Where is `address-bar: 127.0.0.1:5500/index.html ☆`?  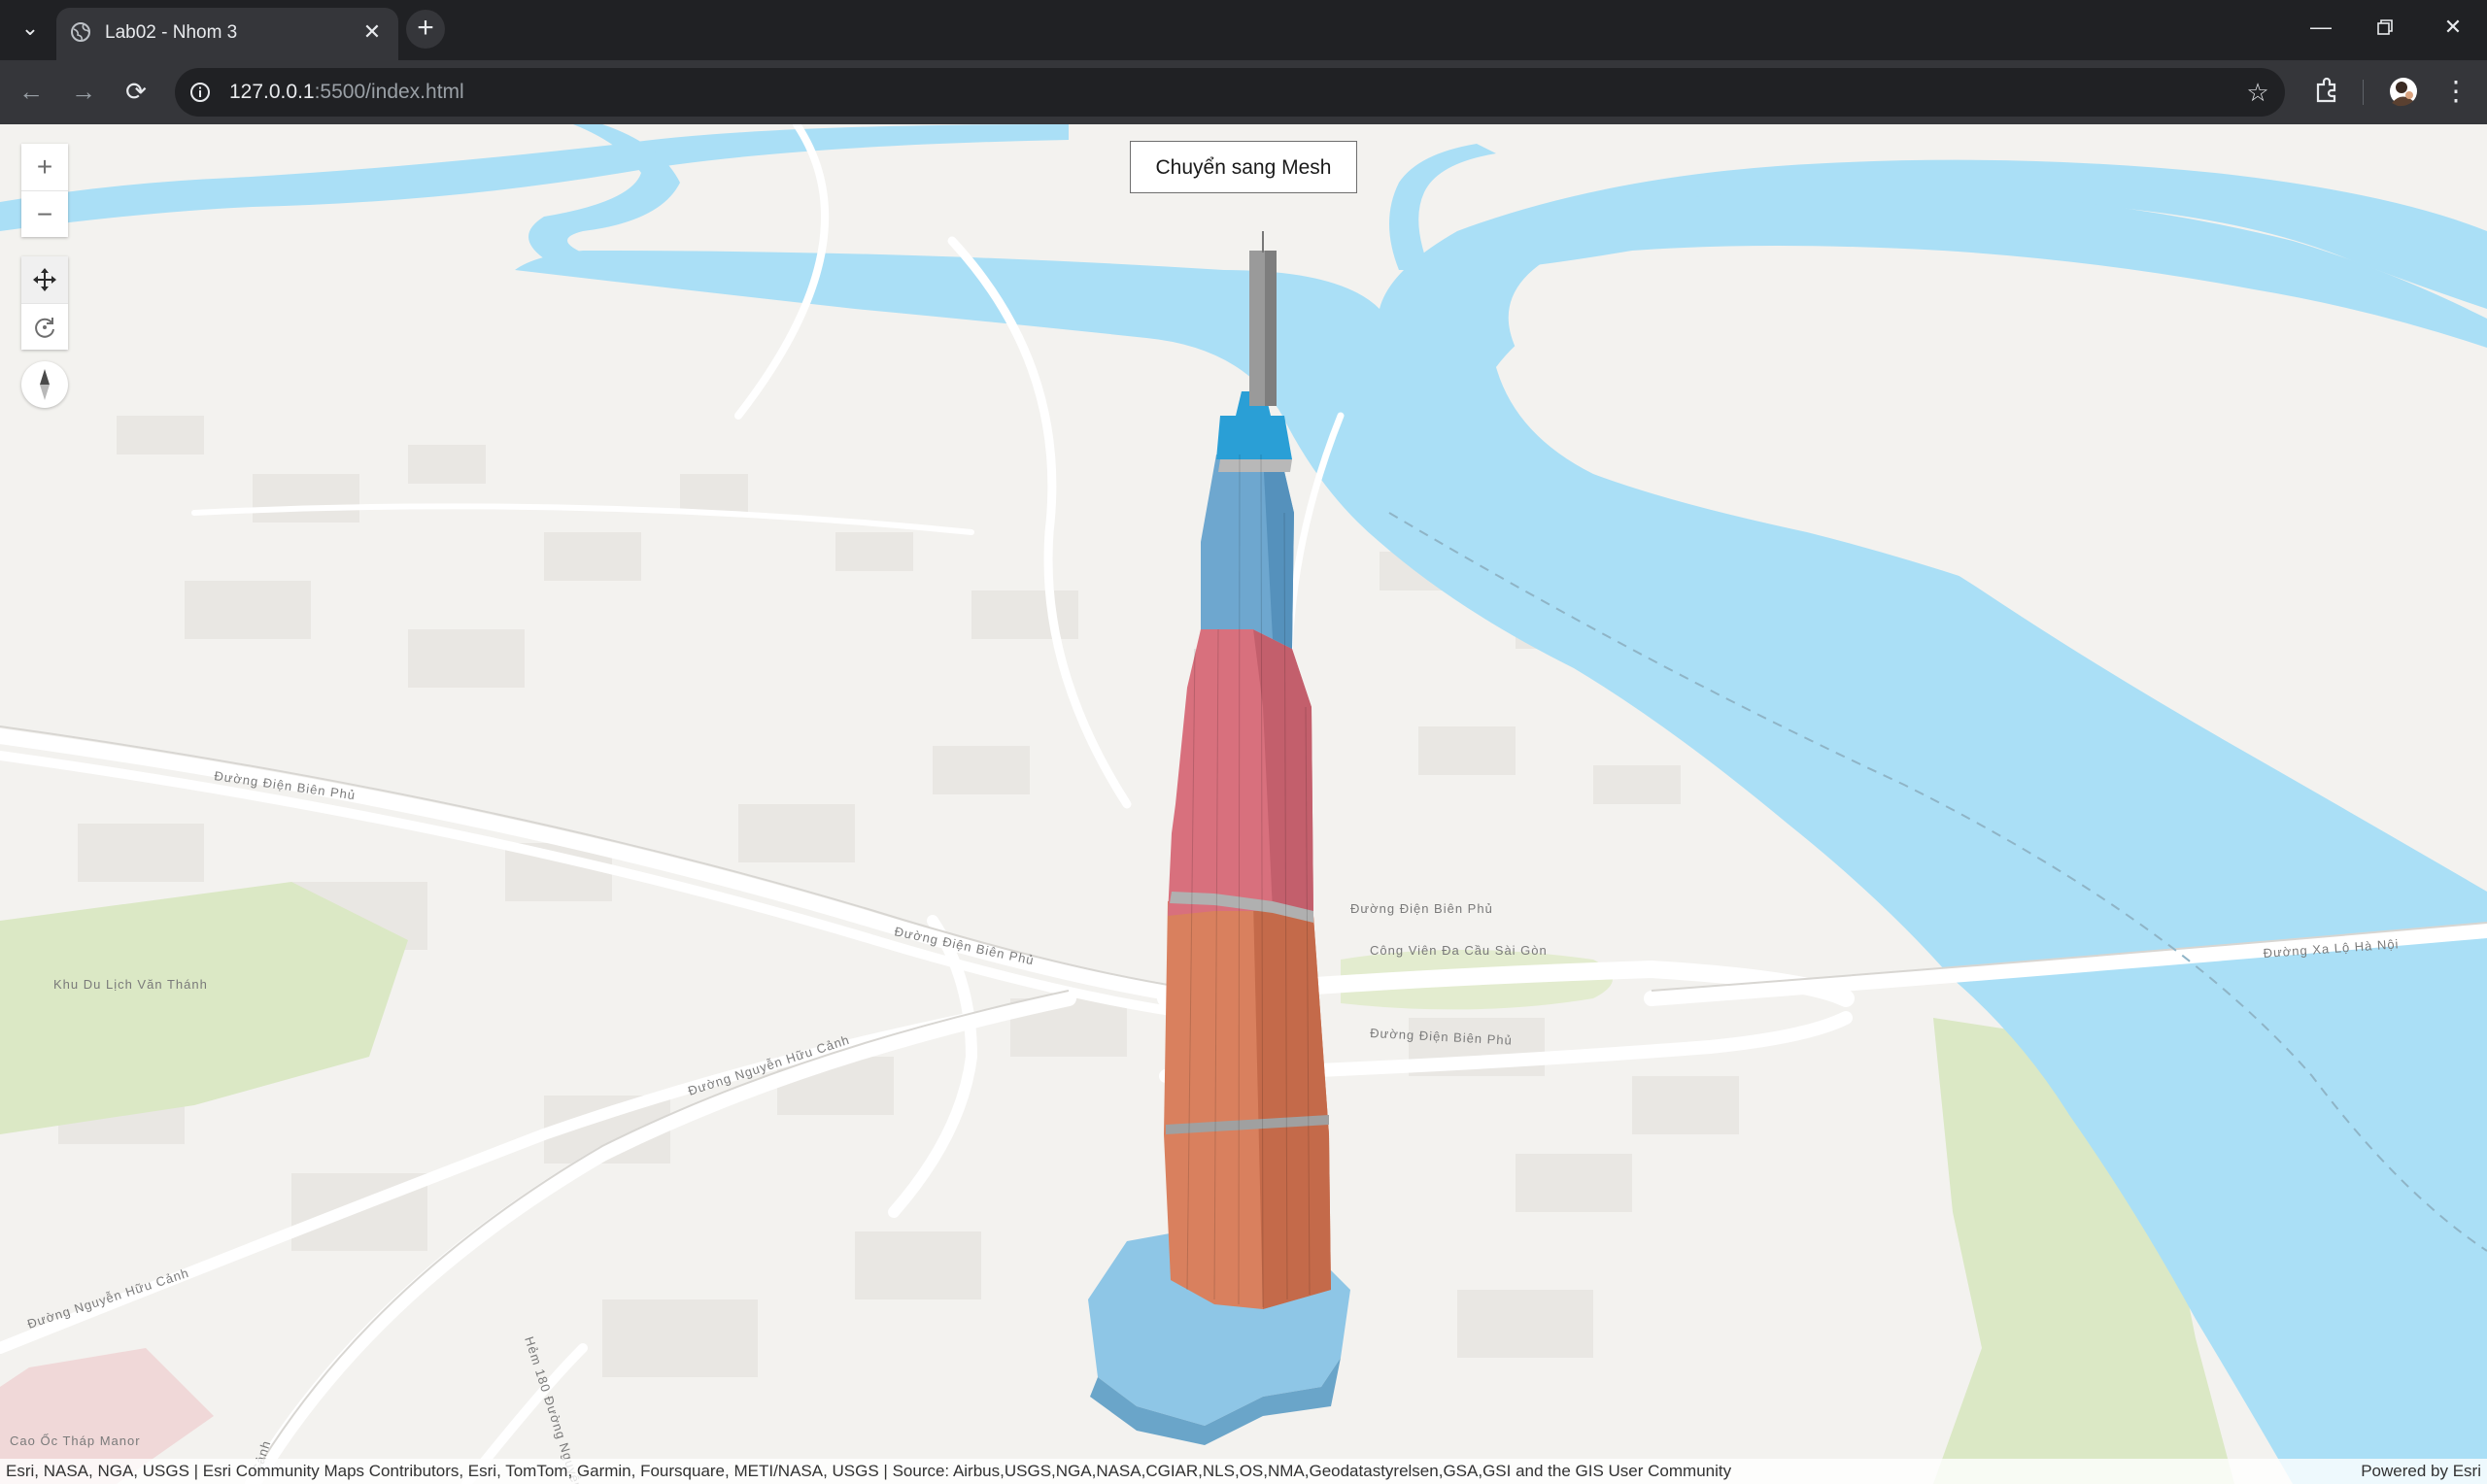 address-bar: 127.0.0.1:5500/index.html ☆ is located at coordinates (1230, 92).